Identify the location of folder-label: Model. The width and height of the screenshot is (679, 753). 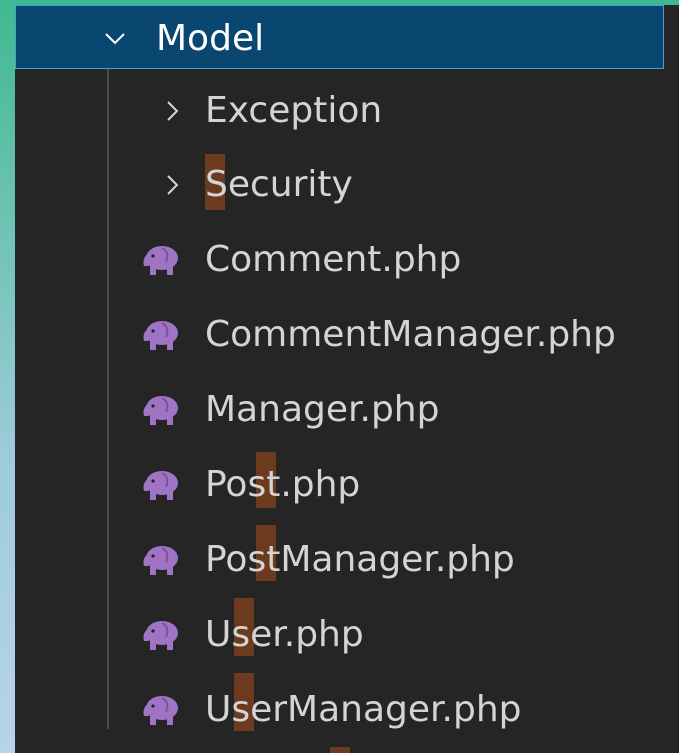
(210, 38).